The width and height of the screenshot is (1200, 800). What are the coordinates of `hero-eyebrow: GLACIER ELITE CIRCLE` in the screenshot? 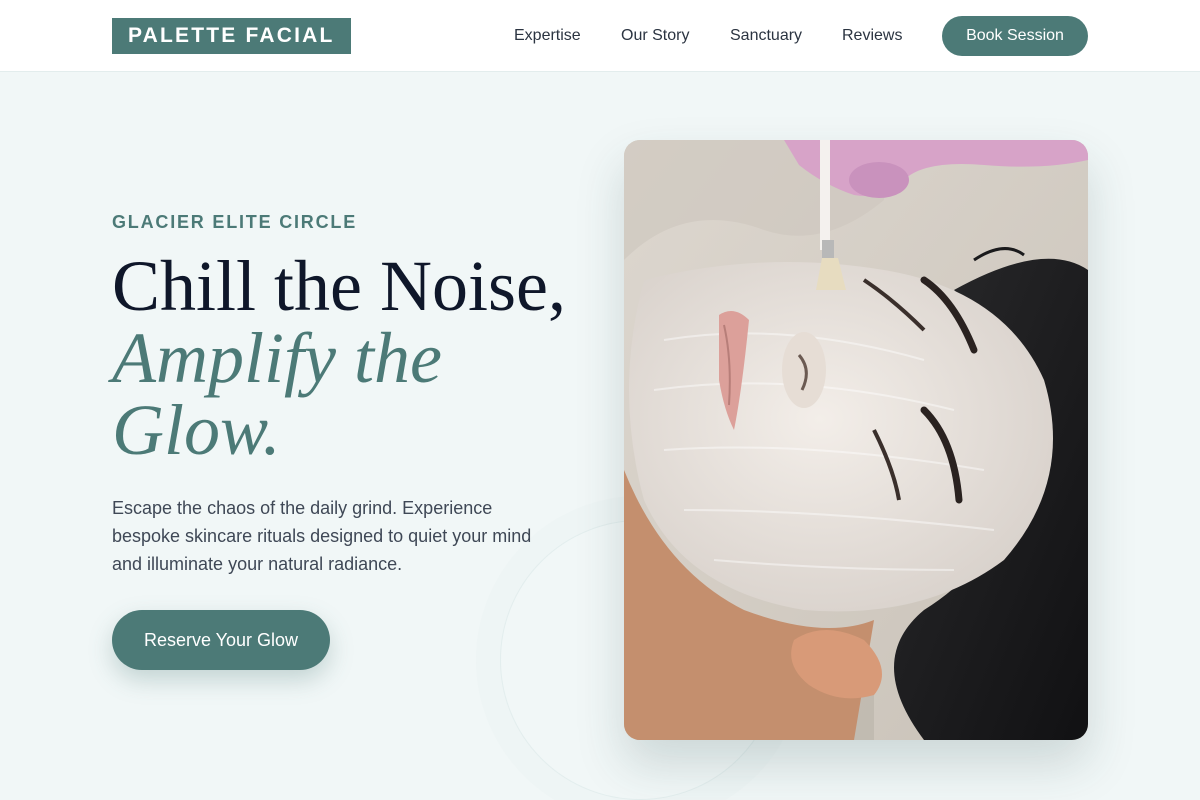 It's located at (235, 222).